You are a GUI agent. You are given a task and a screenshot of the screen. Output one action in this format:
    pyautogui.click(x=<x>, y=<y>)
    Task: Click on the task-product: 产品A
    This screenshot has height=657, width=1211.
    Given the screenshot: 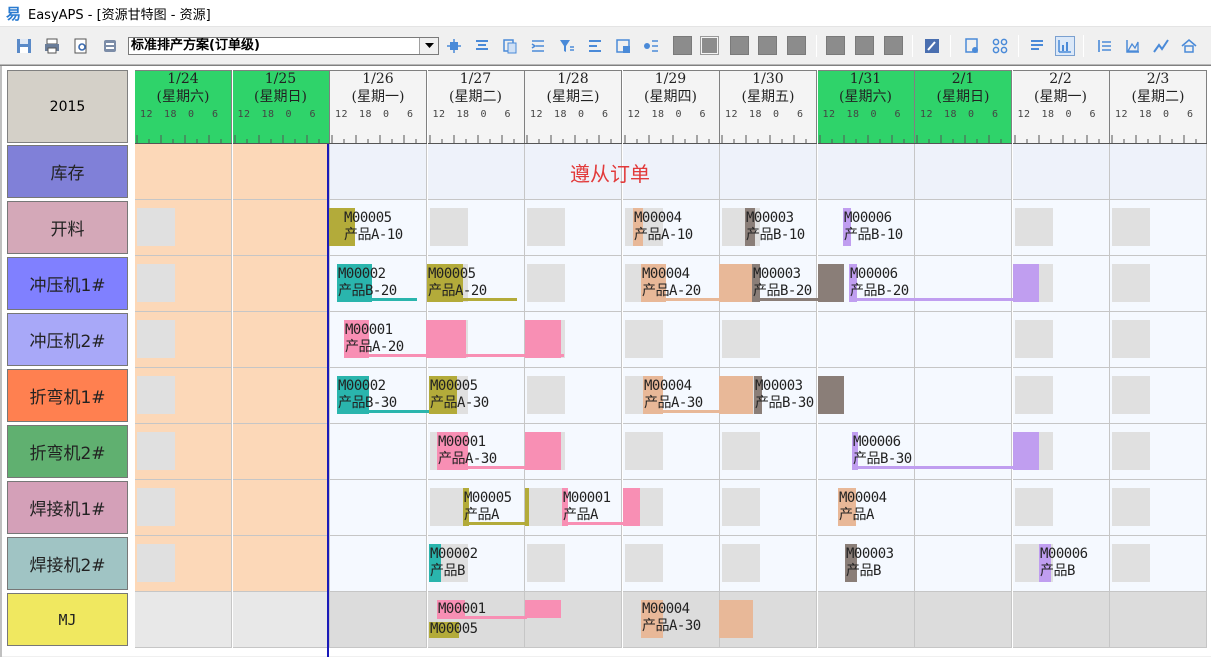 What is the action you would take?
    pyautogui.click(x=856, y=515)
    